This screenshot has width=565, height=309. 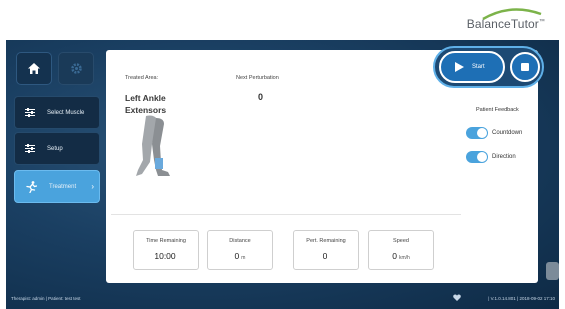 What do you see at coordinates (521, 298) in the screenshot?
I see `version-info: | V.1.0.14.801 | 2018-09-02 17:10` at bounding box center [521, 298].